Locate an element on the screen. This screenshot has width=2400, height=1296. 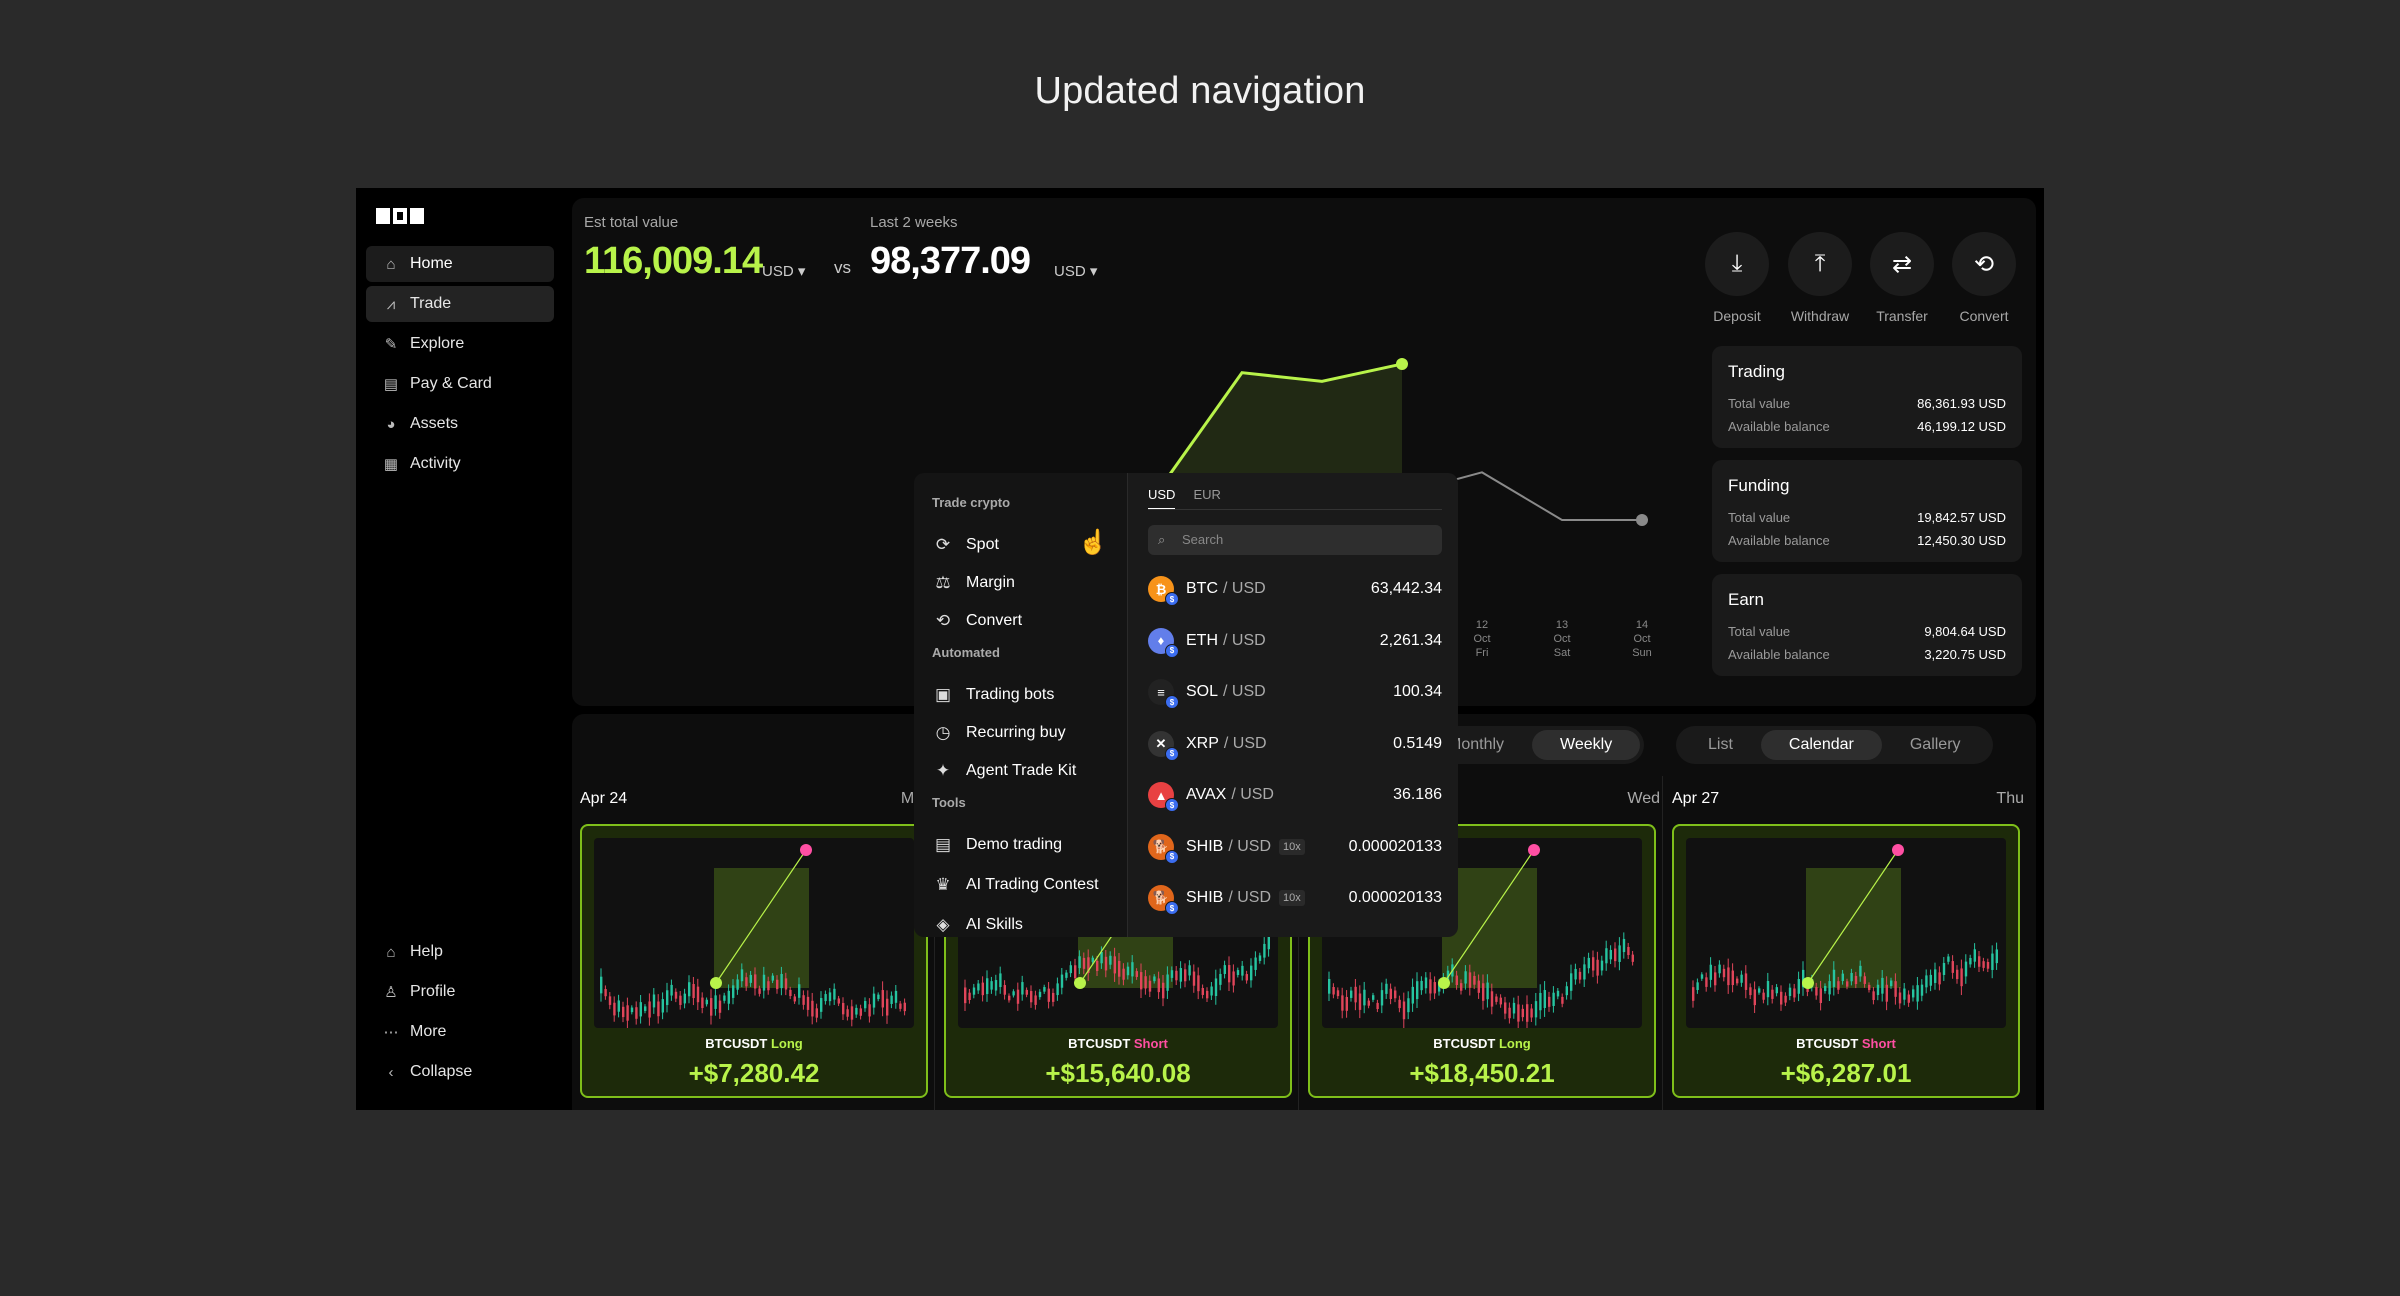
trade-side: Long is located at coordinates (786, 1043).